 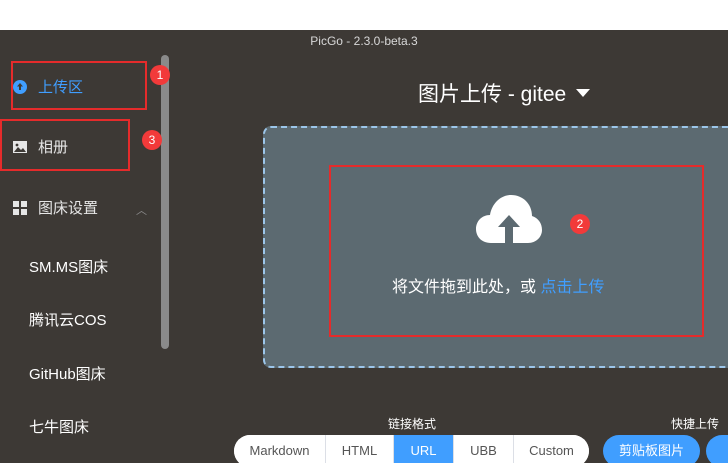 I want to click on sidebar-subitem-tencent-cos: 腾讯云COS, so click(x=68, y=319).